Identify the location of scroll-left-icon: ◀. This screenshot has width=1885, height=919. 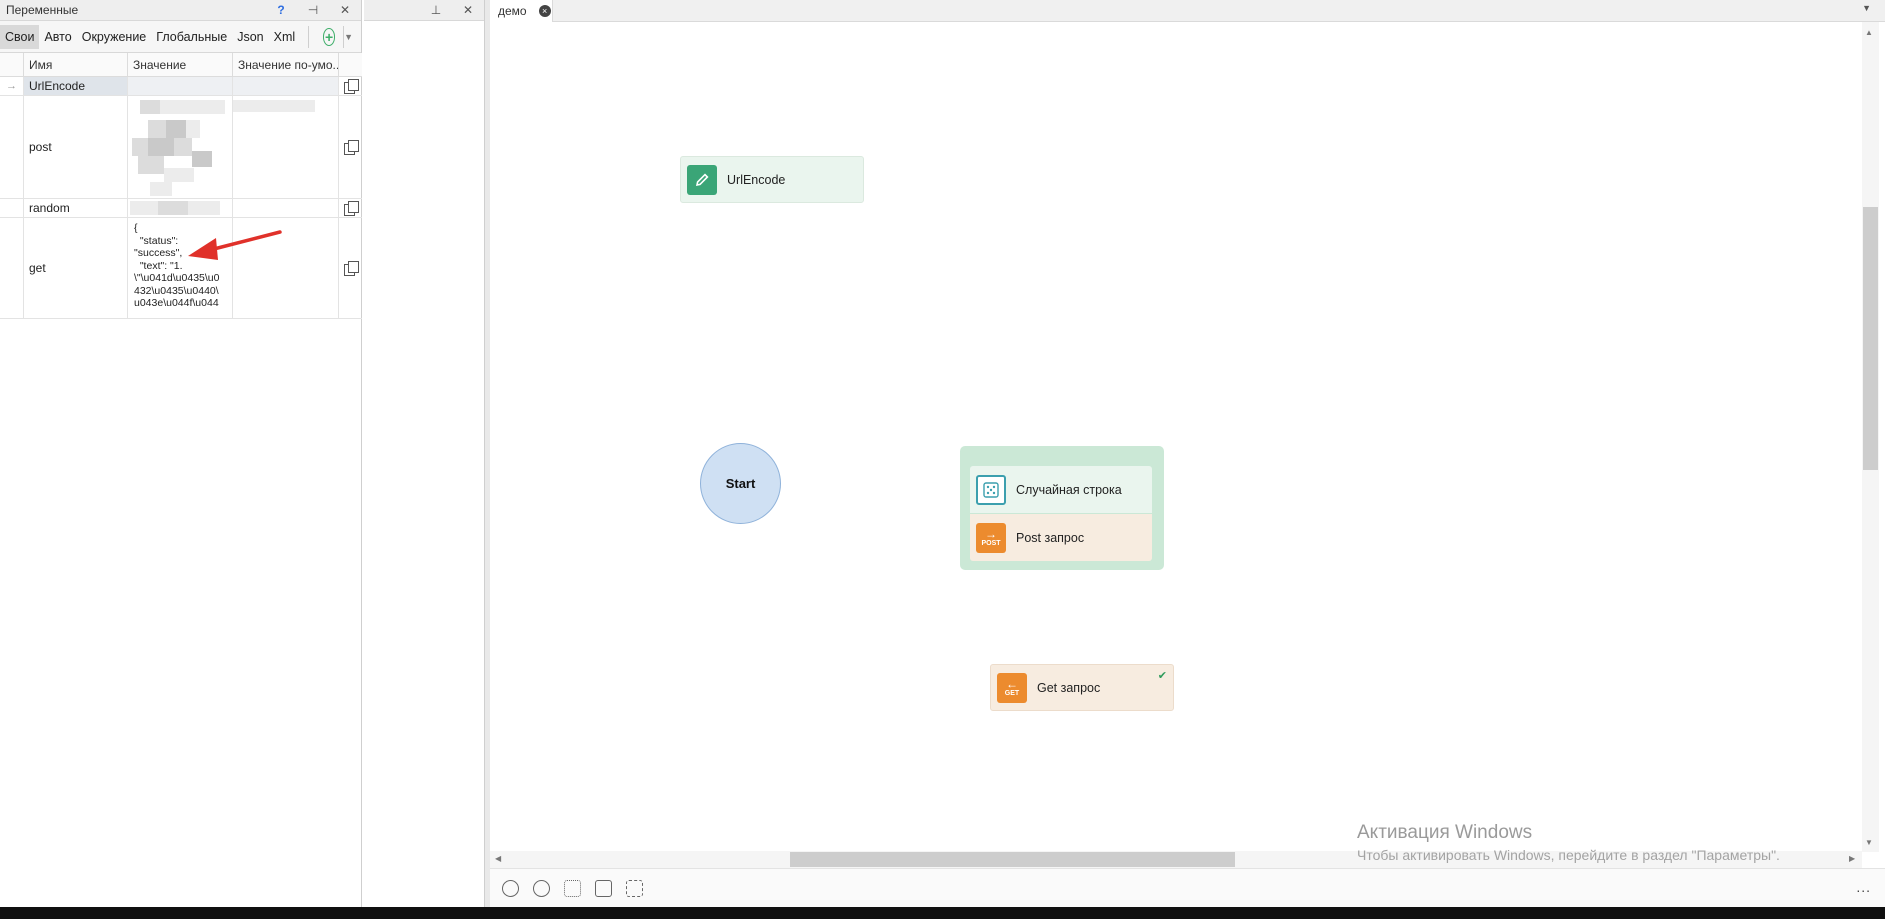
(498, 858).